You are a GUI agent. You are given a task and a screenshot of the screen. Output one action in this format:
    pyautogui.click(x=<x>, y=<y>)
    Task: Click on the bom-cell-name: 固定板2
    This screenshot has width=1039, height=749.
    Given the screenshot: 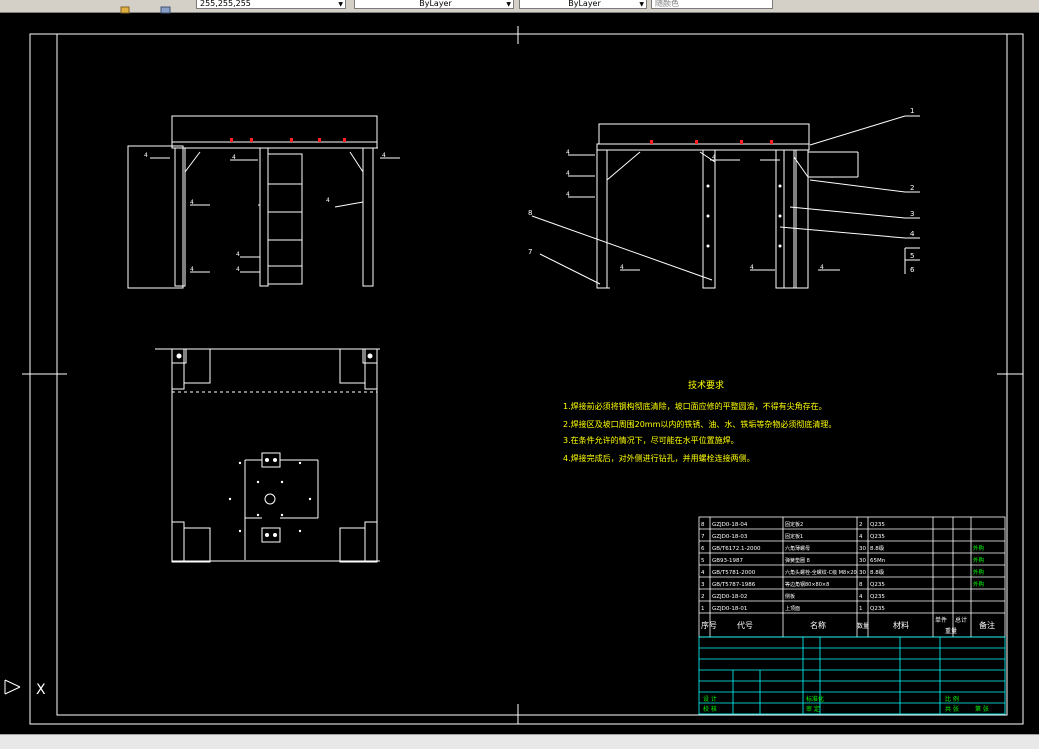 What is the action you would take?
    pyautogui.click(x=794, y=524)
    